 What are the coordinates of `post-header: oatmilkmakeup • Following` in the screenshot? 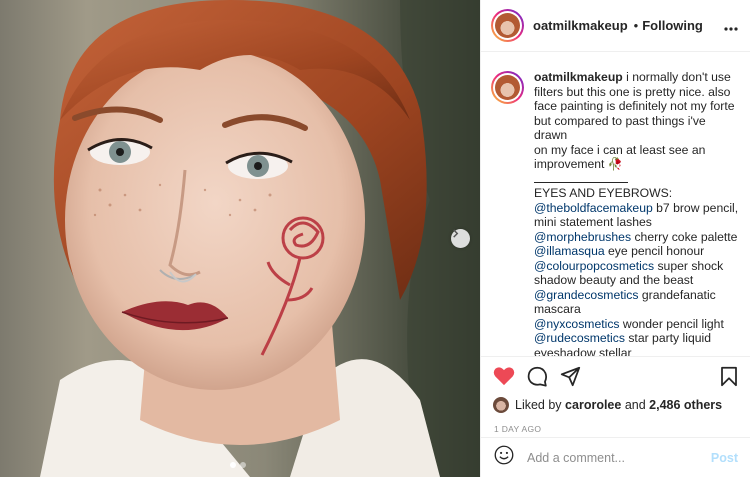 It's located at (615, 26).